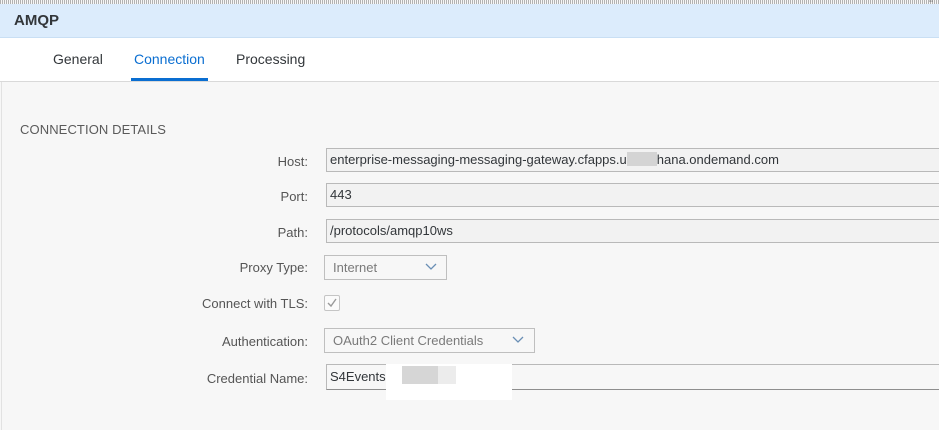 This screenshot has width=939, height=430. I want to click on port-field: 443, so click(632, 195).